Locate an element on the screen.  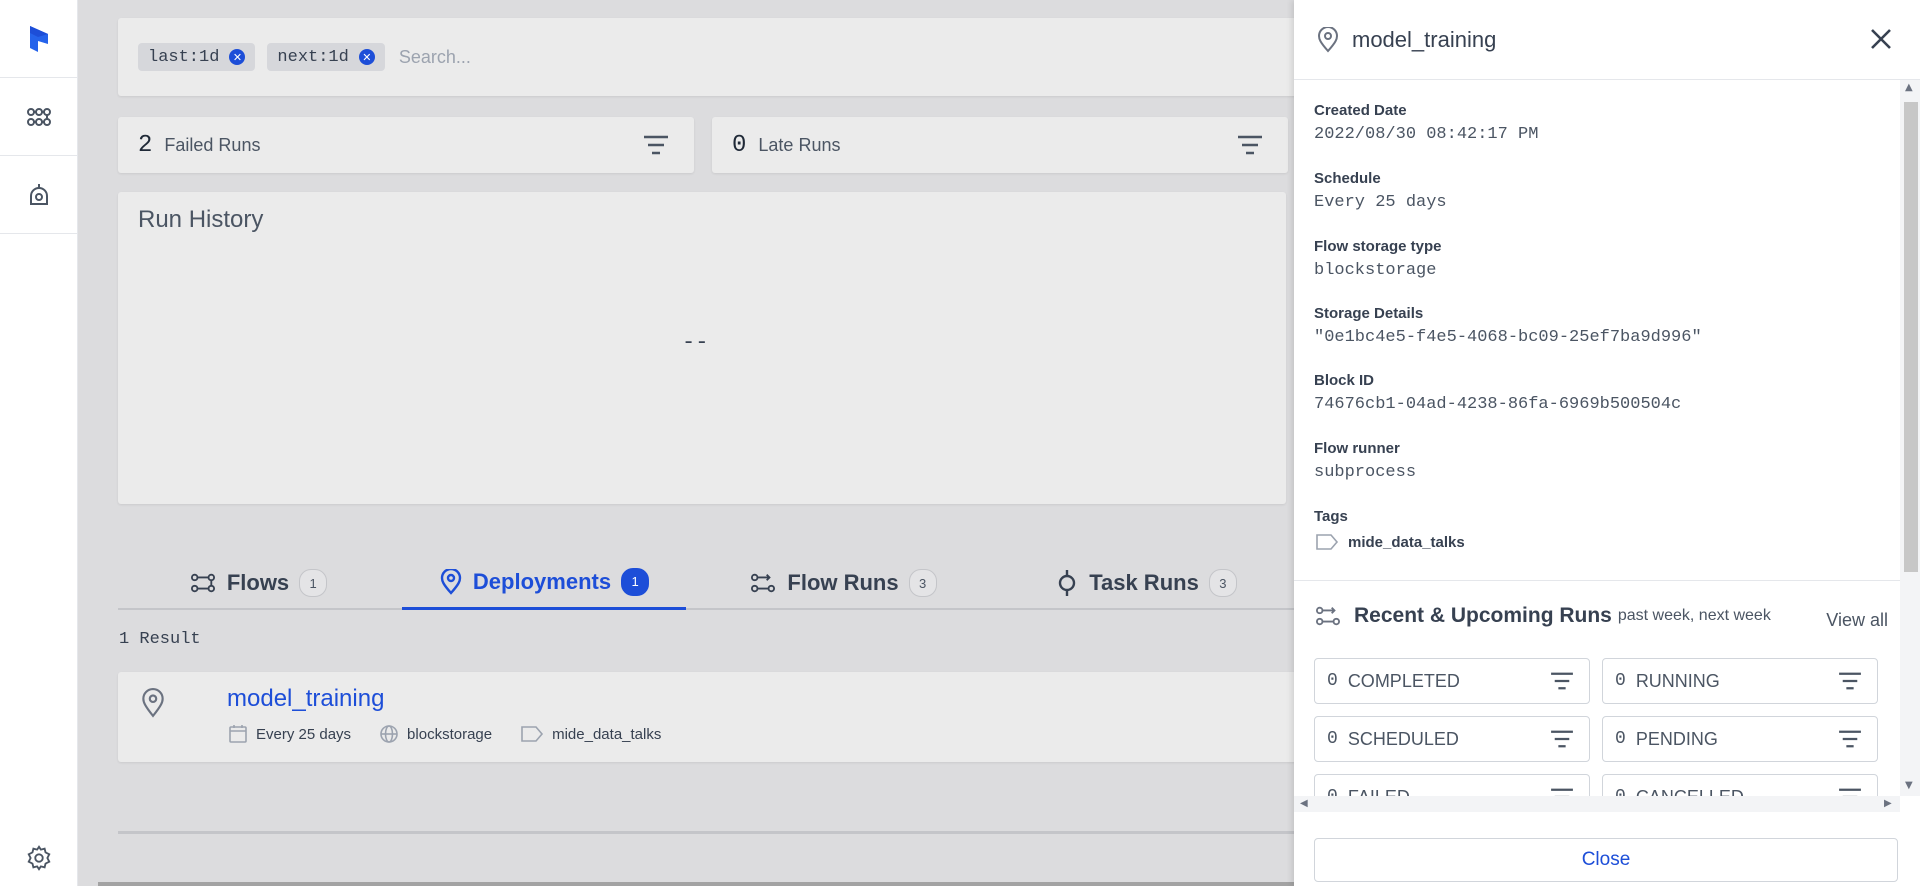
filter-chip: last:1d ✕ is located at coordinates (197, 57).